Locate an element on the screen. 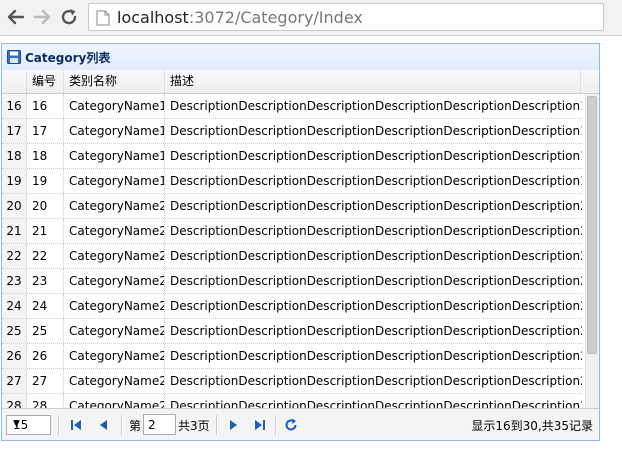 This screenshot has width=622, height=457. cell-name: CategoryName22 is located at coordinates (114, 256).